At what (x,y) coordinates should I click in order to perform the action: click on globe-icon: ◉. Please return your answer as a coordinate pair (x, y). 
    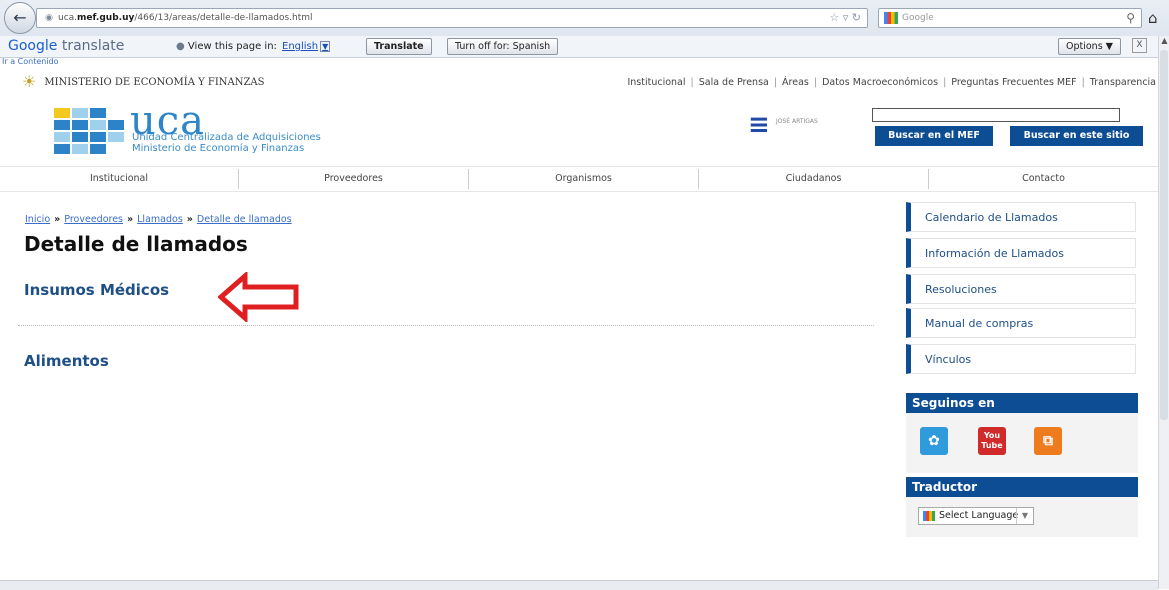
    Looking at the image, I should click on (49, 18).